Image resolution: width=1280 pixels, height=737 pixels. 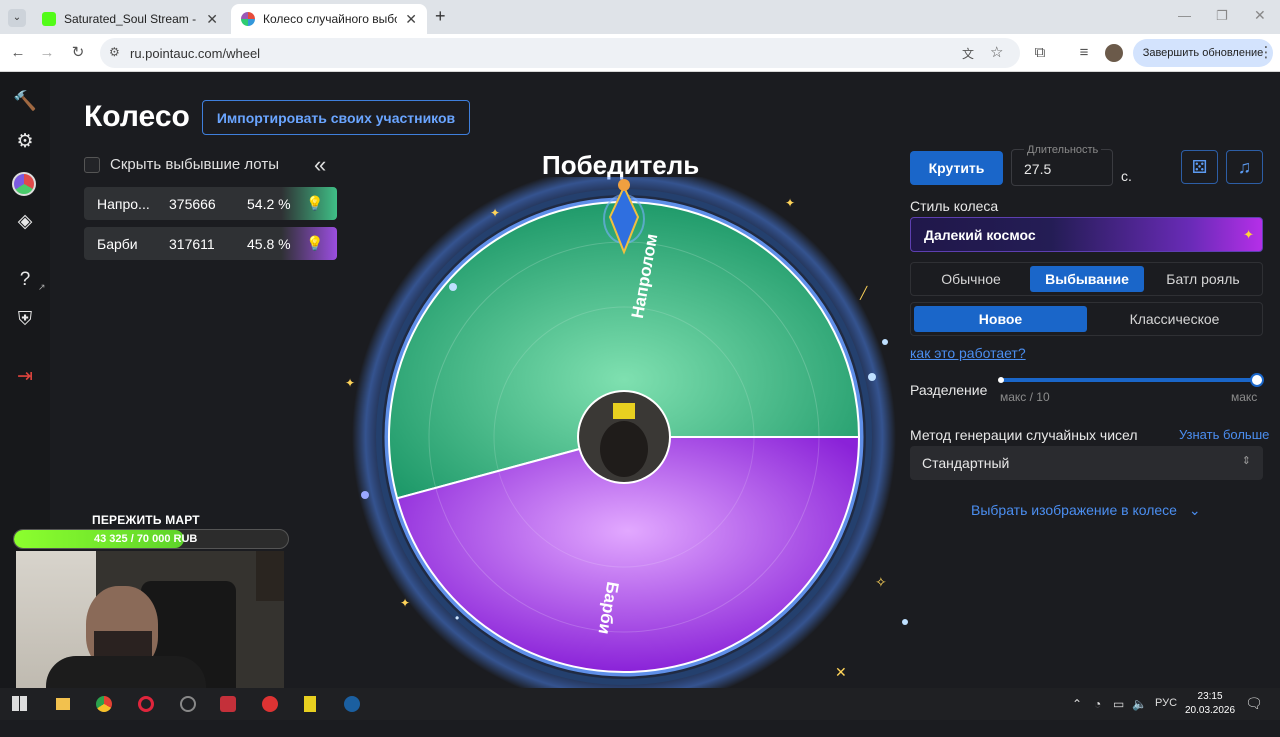 What do you see at coordinates (130, 19) in the screenshot?
I see `tab-stream: Saturated_Soul Stream - Watch ✕` at bounding box center [130, 19].